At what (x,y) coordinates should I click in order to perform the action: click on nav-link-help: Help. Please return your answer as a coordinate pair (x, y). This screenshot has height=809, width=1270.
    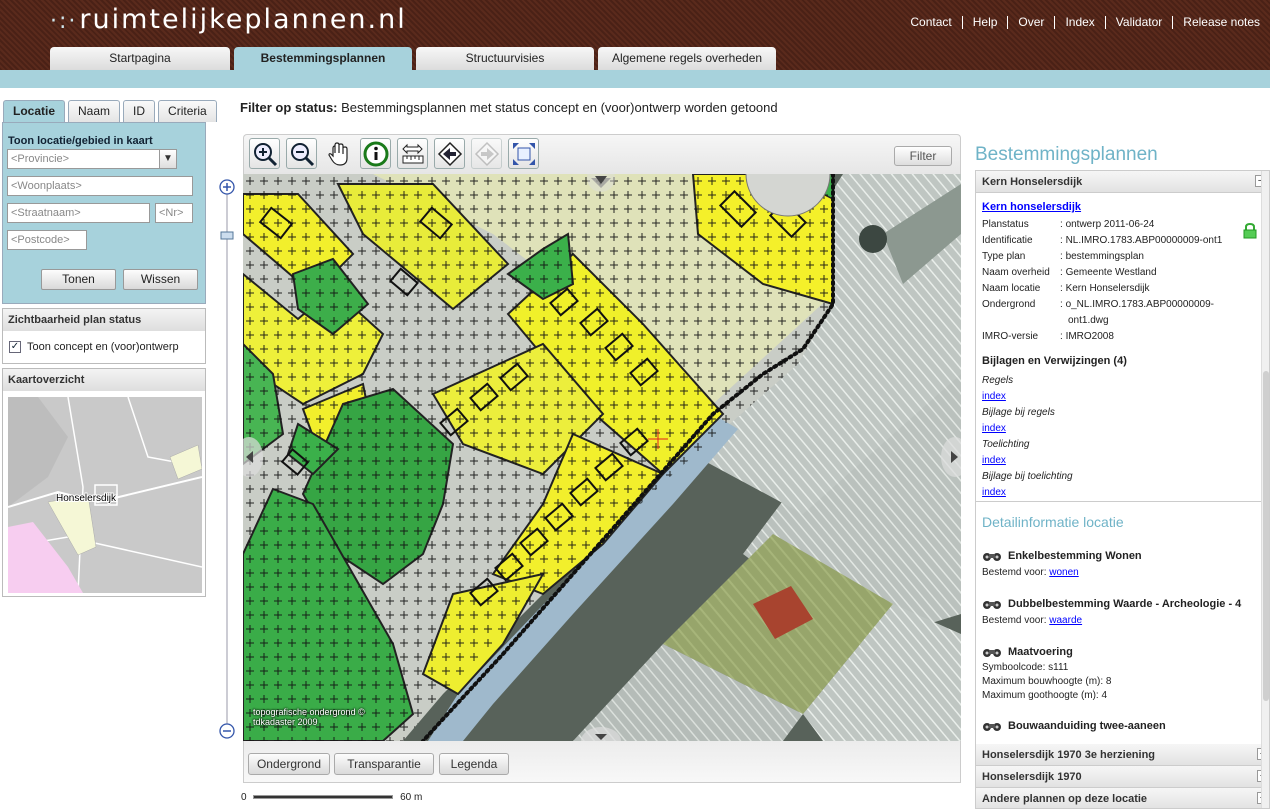
    Looking at the image, I should click on (984, 22).